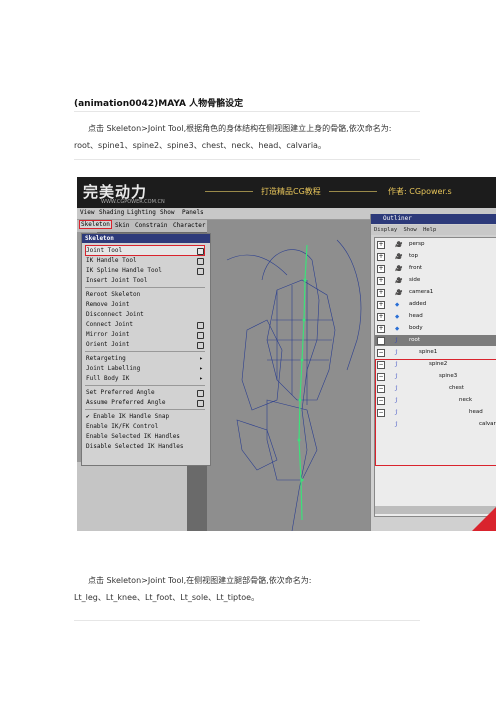 The image size is (496, 702). What do you see at coordinates (435, 268) in the screenshot?
I see `outliner-row: + 🎥 front` at bounding box center [435, 268].